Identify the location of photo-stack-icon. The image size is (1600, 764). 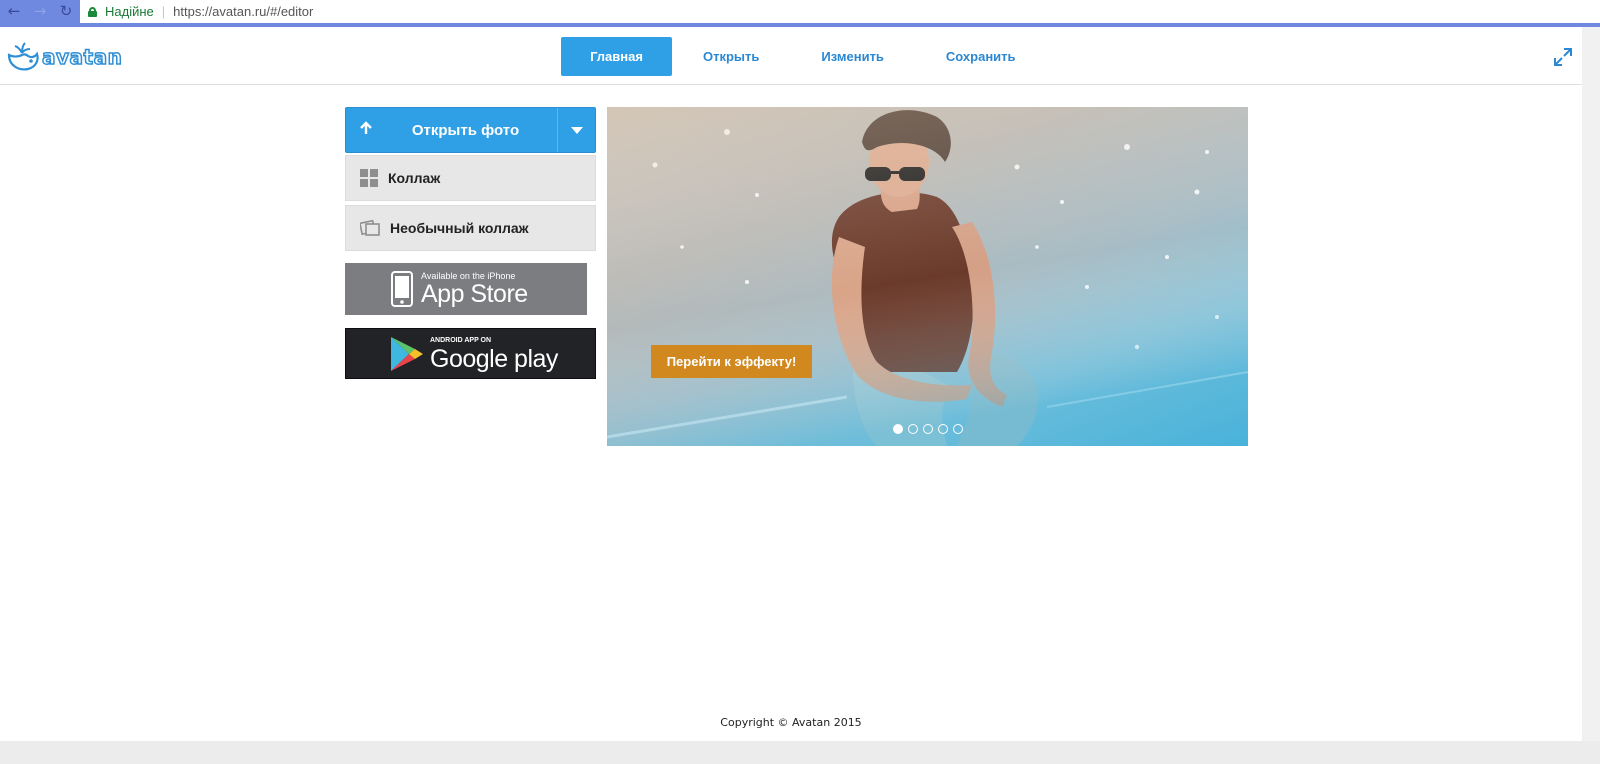
(370, 227).